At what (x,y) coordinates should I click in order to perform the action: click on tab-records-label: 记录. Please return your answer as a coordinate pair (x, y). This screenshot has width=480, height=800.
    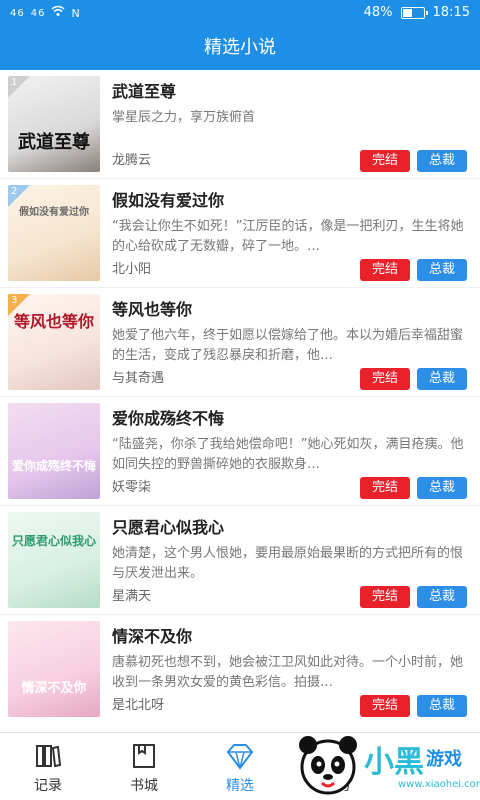
    Looking at the image, I should click on (48, 786).